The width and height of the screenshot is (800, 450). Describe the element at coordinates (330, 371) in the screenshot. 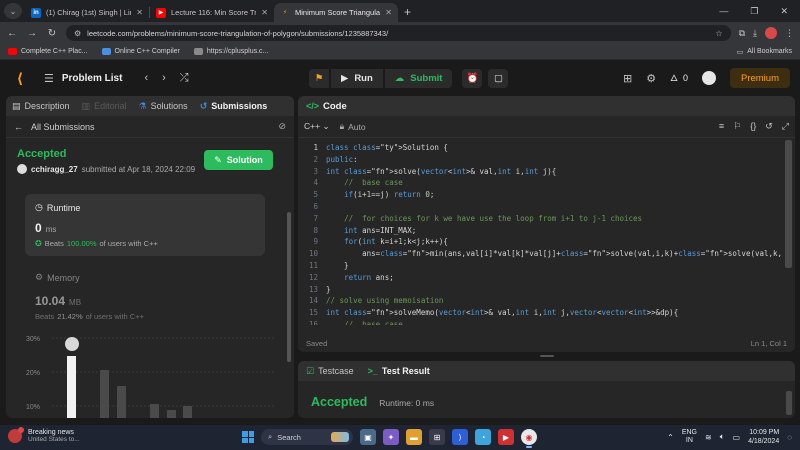

I see `tab-testcase: ☑ Testcase` at that location.